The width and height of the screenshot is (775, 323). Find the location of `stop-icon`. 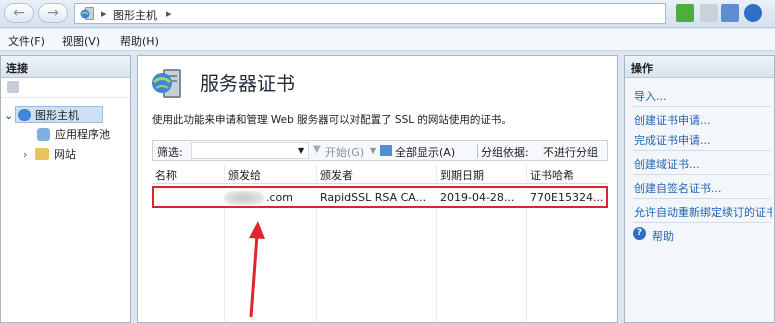

stop-icon is located at coordinates (709, 13).